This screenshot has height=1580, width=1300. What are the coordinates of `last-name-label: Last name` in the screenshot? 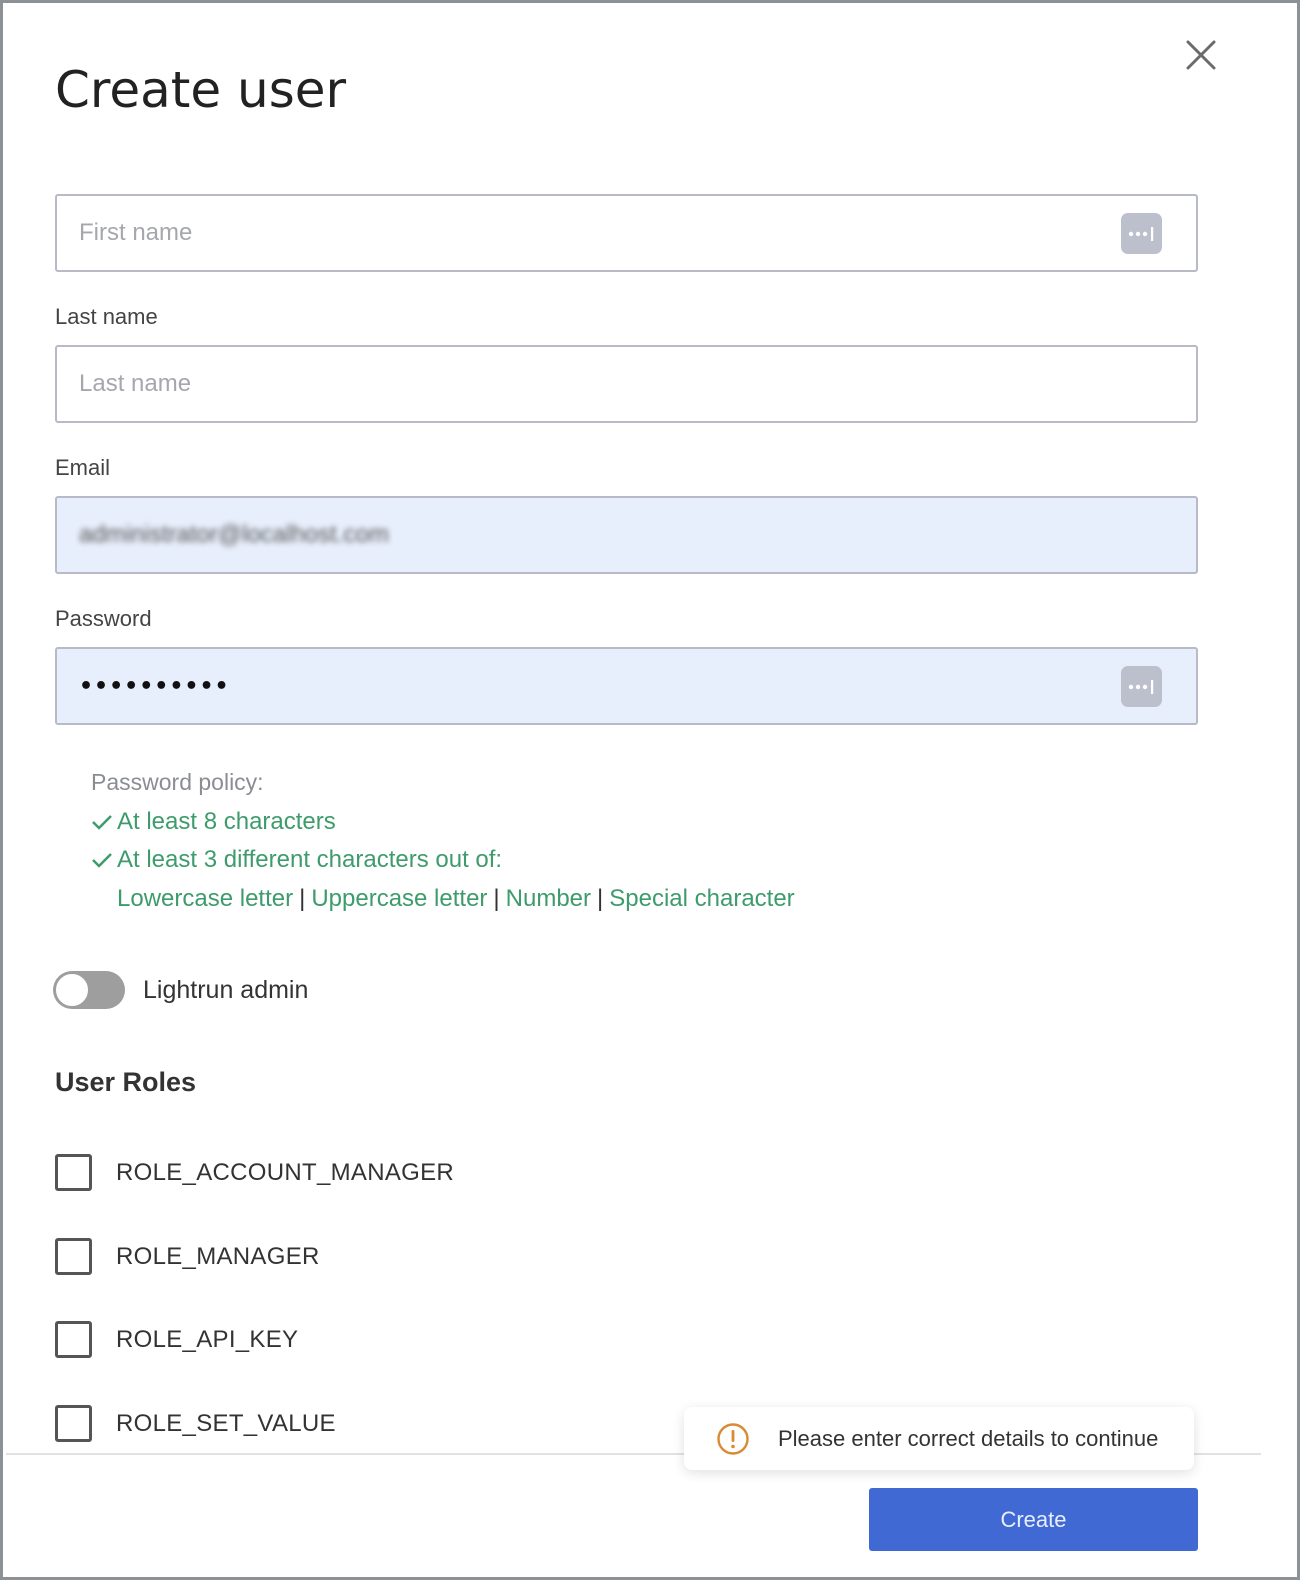 It's located at (106, 316).